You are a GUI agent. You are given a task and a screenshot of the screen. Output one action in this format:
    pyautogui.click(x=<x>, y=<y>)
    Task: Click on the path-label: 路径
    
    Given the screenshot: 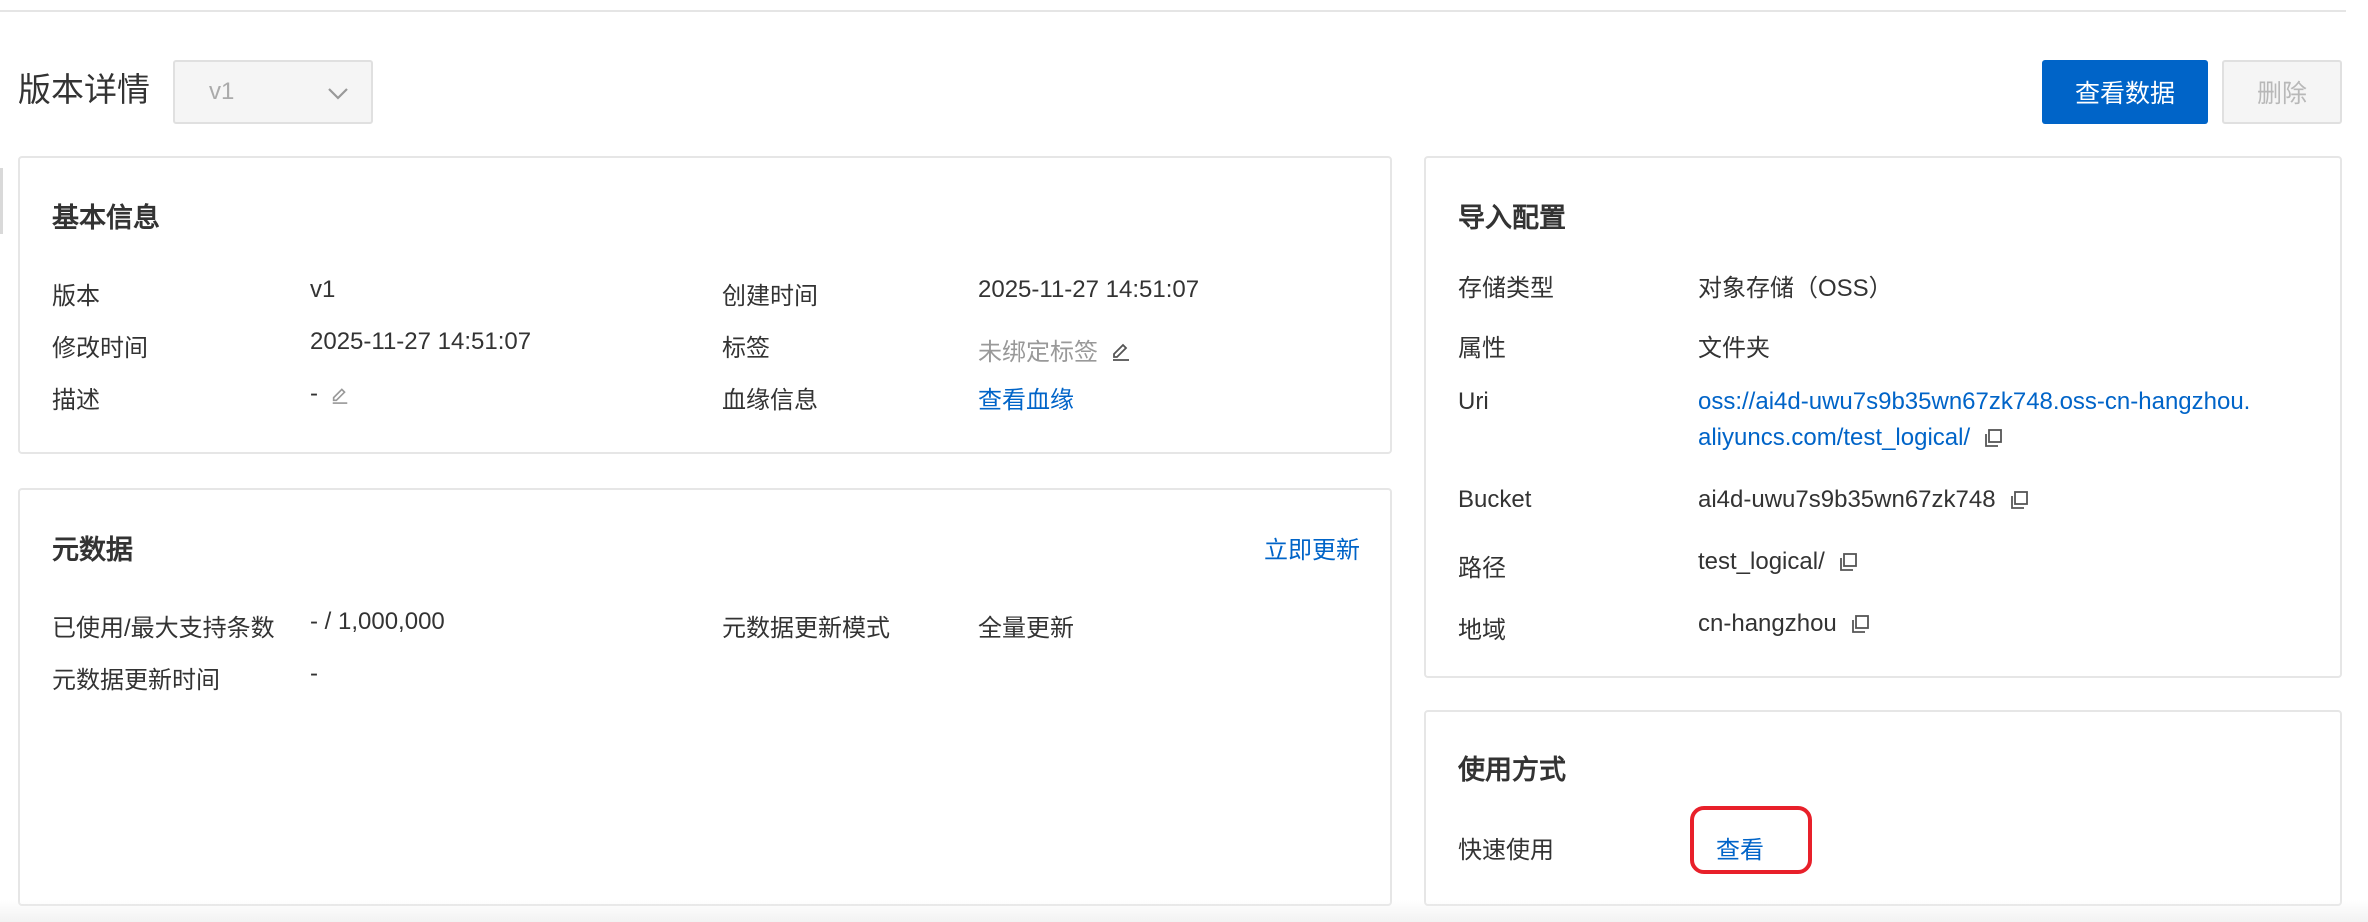 What is the action you would take?
    pyautogui.click(x=1482, y=568)
    